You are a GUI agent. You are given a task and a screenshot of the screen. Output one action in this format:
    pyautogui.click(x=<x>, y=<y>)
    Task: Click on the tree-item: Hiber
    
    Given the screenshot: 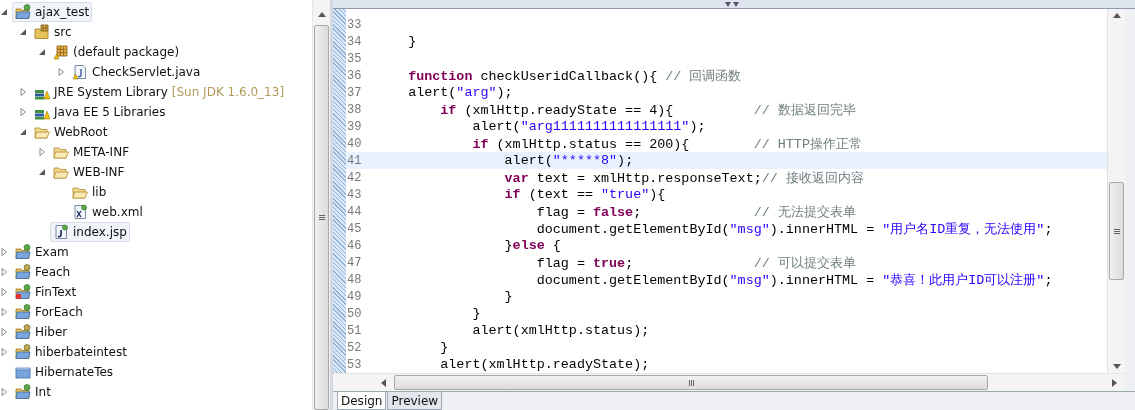 What is the action you would take?
    pyautogui.click(x=41, y=332)
    